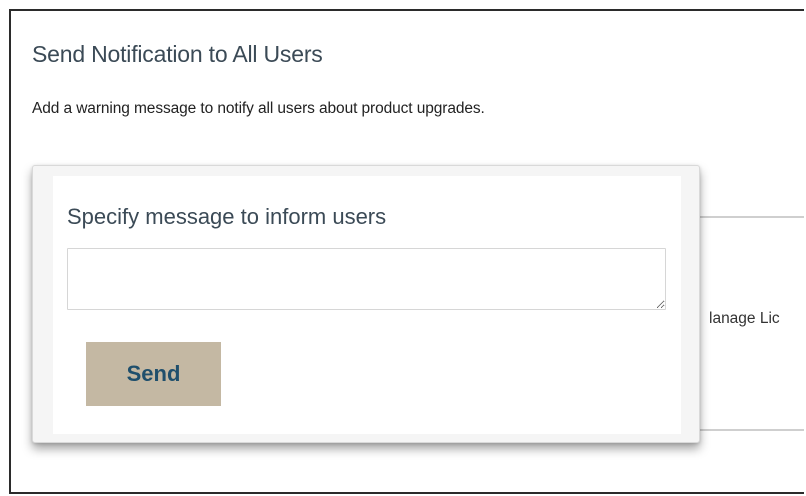 The image size is (806, 496). Describe the element at coordinates (744, 319) in the screenshot. I see `manage-licenses-link: lanage Lic` at that location.